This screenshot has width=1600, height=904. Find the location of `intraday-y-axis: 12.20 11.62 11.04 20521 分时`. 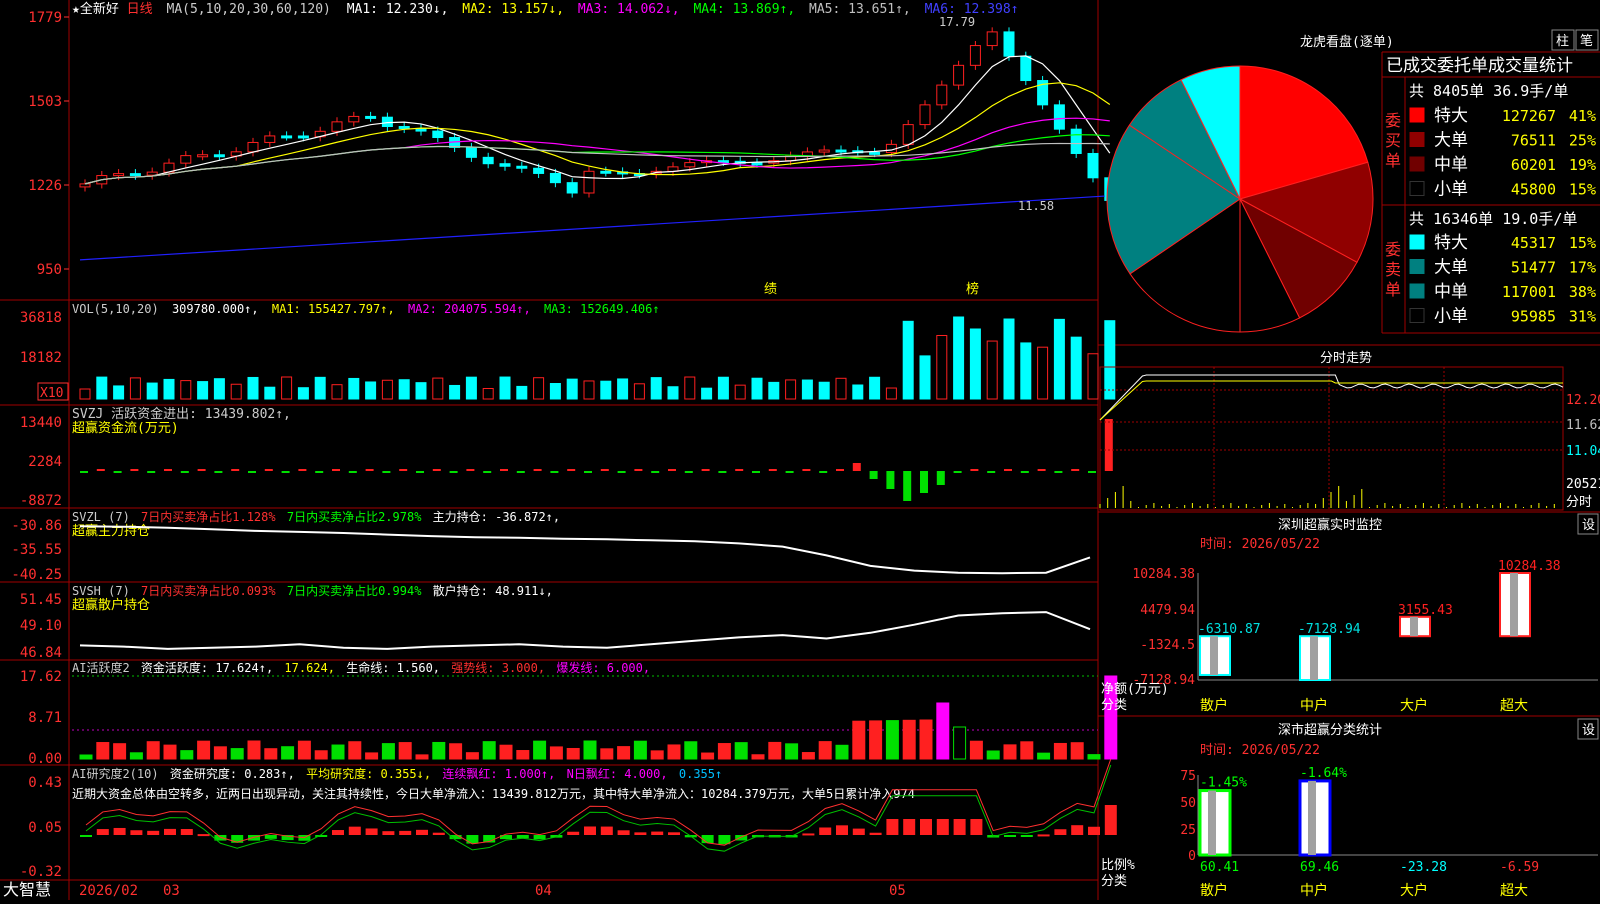

intraday-y-axis: 12.20 11.62 11.04 20521 分时 is located at coordinates (1583, 451).